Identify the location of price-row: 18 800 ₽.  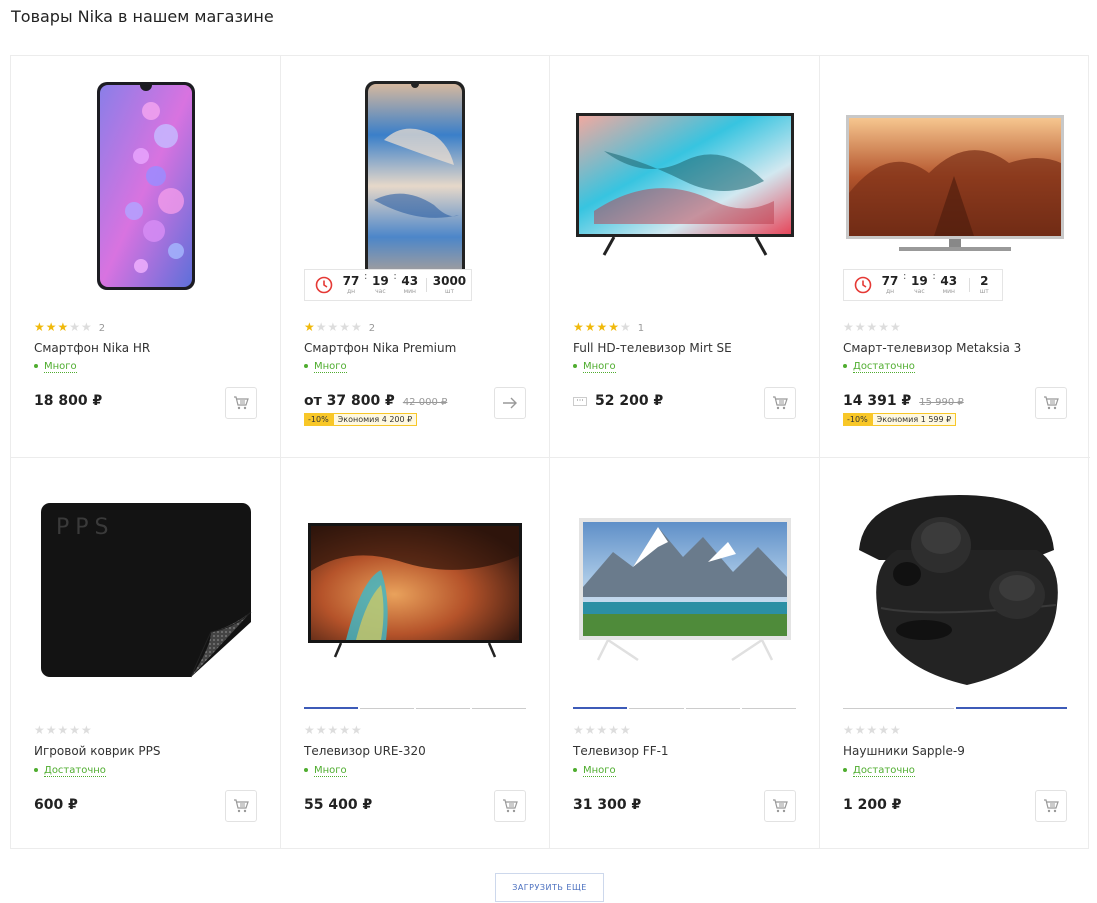
(68, 401).